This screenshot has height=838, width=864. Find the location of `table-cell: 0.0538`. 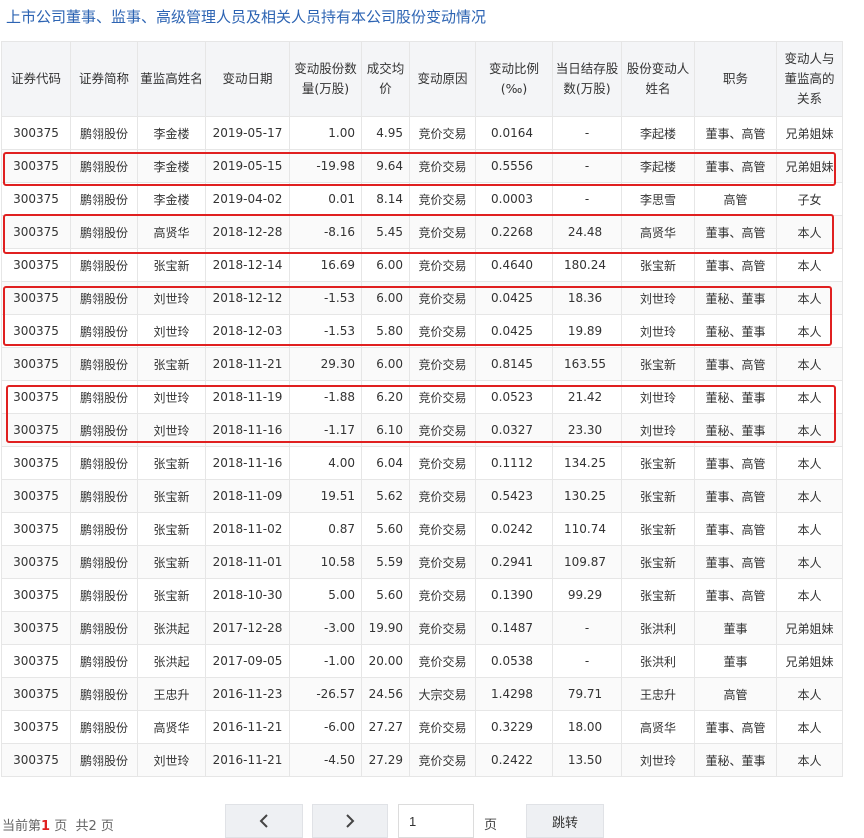

table-cell: 0.0538 is located at coordinates (514, 661).